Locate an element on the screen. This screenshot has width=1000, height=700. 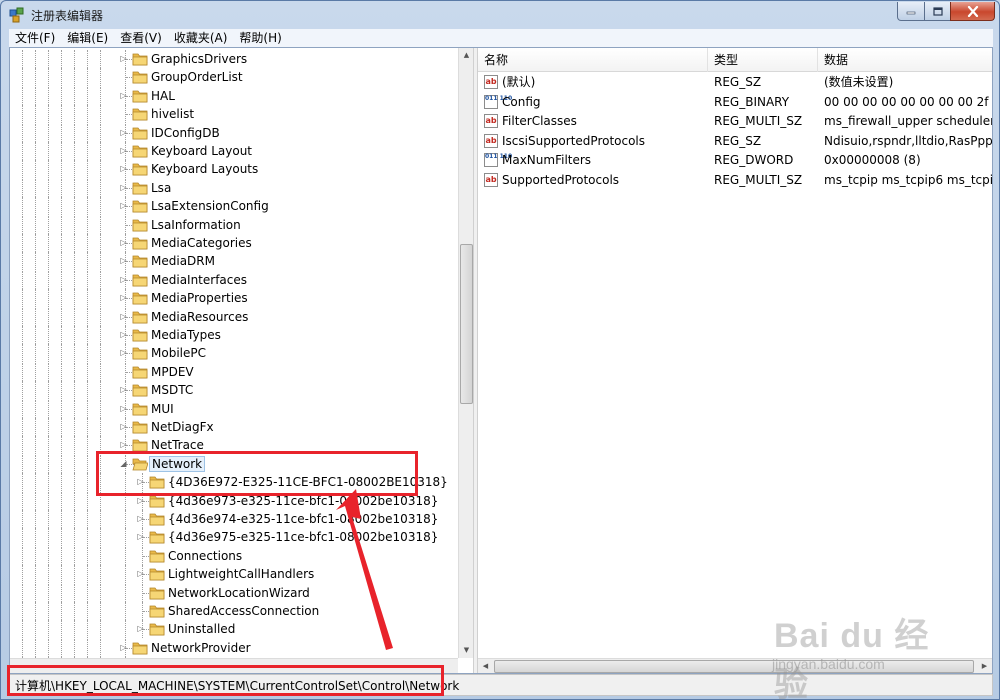
column-data: 数据 is located at coordinates (905, 60).